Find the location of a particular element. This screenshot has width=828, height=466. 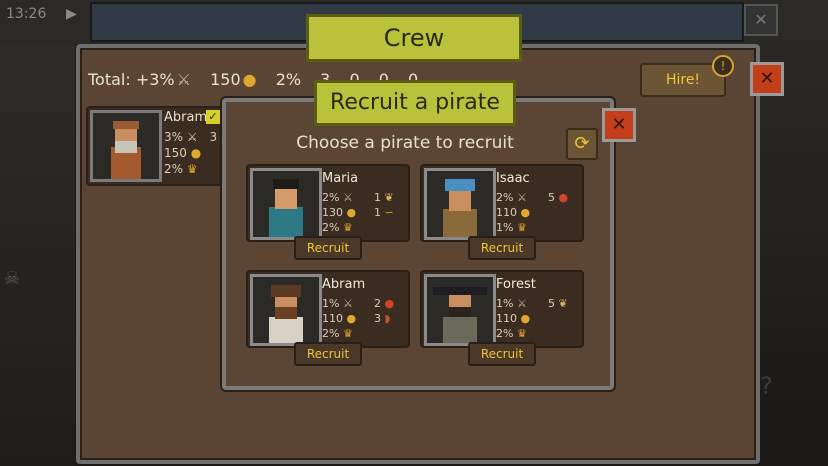

pirate-resource: 5 ● is located at coordinates (558, 197).